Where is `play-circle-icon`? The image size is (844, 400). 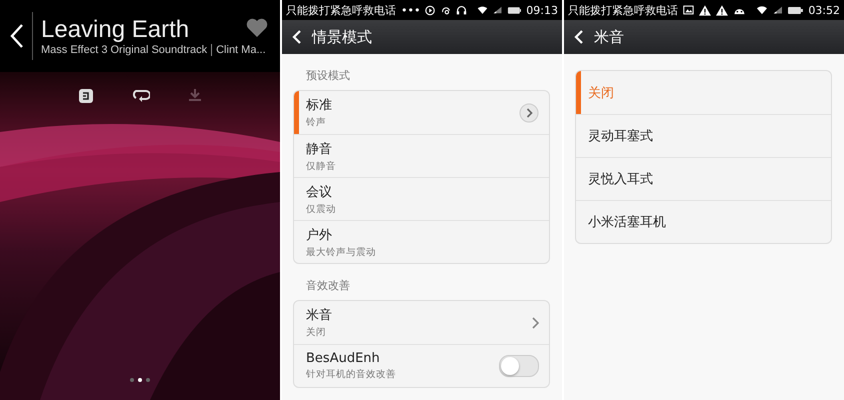 play-circle-icon is located at coordinates (430, 10).